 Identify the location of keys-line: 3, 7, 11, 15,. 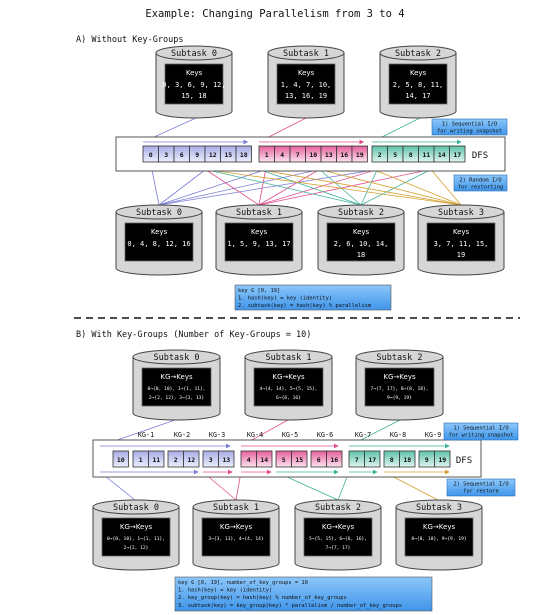
(461, 244).